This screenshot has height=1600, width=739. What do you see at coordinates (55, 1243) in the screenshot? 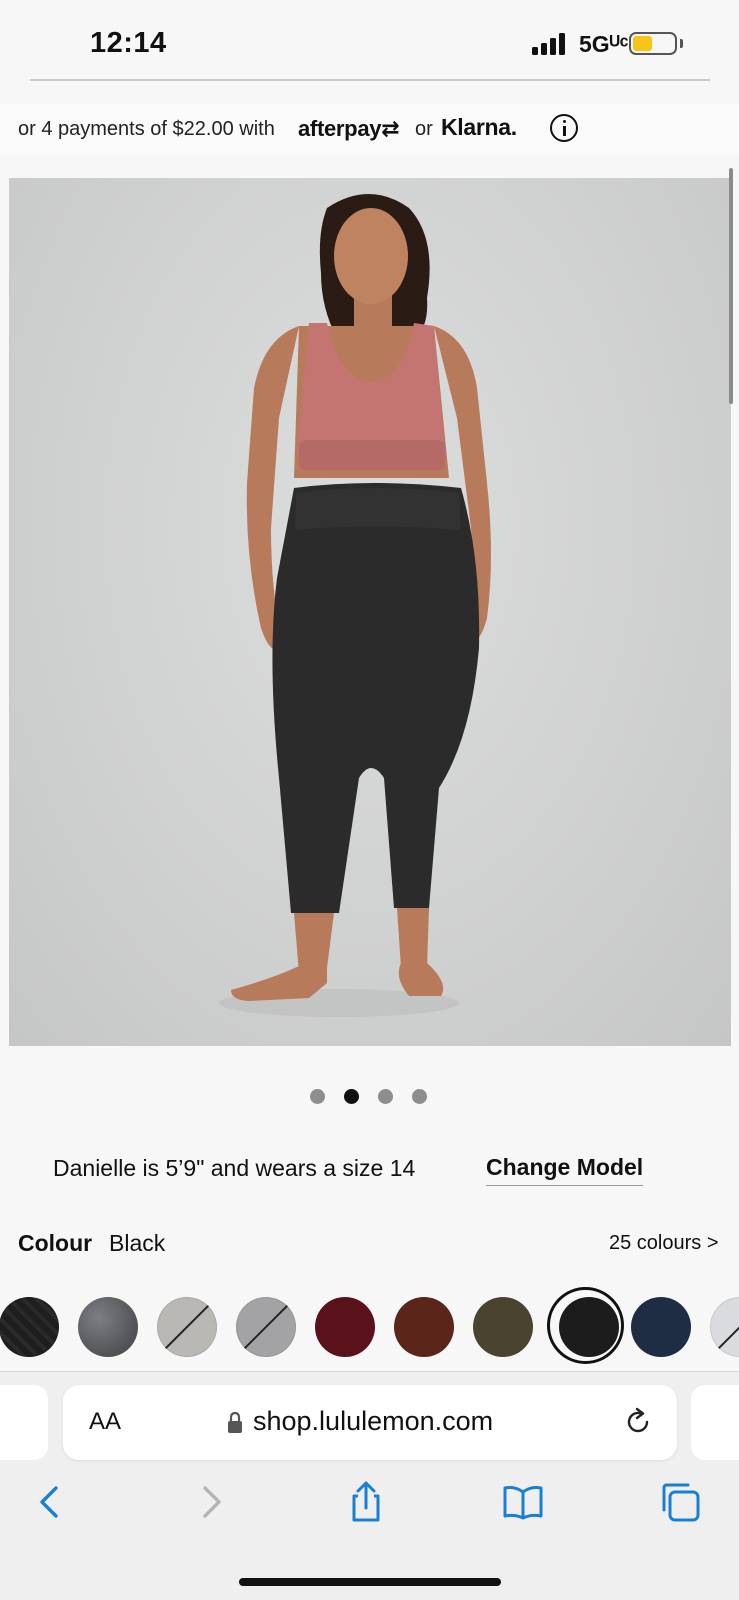
I see `colour-label: Colour` at bounding box center [55, 1243].